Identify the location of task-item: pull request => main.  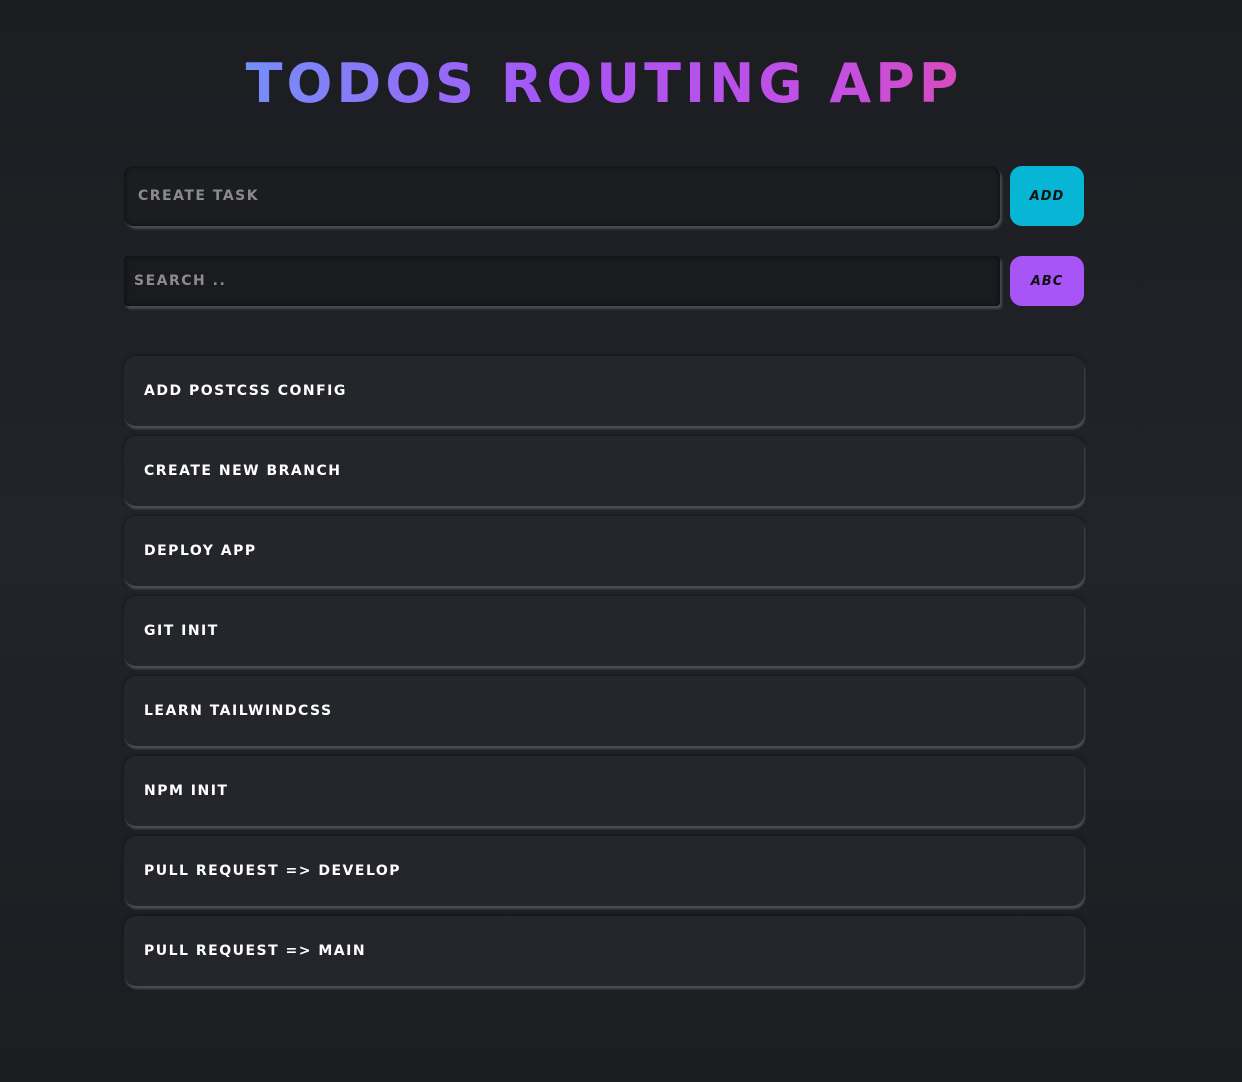
(604, 951).